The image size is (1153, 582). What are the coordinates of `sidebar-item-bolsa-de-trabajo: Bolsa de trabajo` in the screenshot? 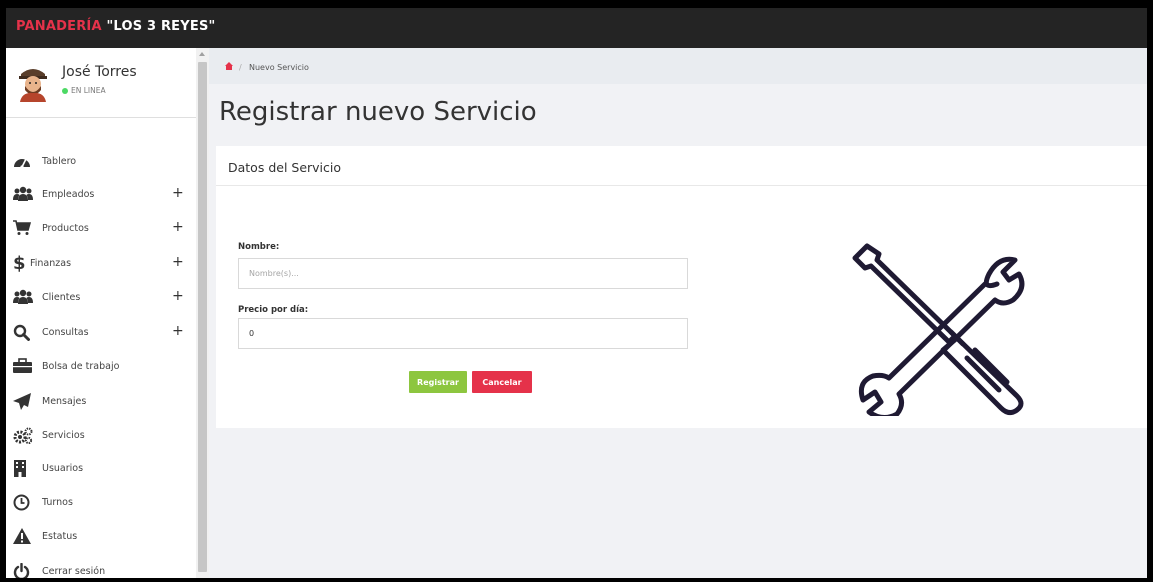 It's located at (101, 366).